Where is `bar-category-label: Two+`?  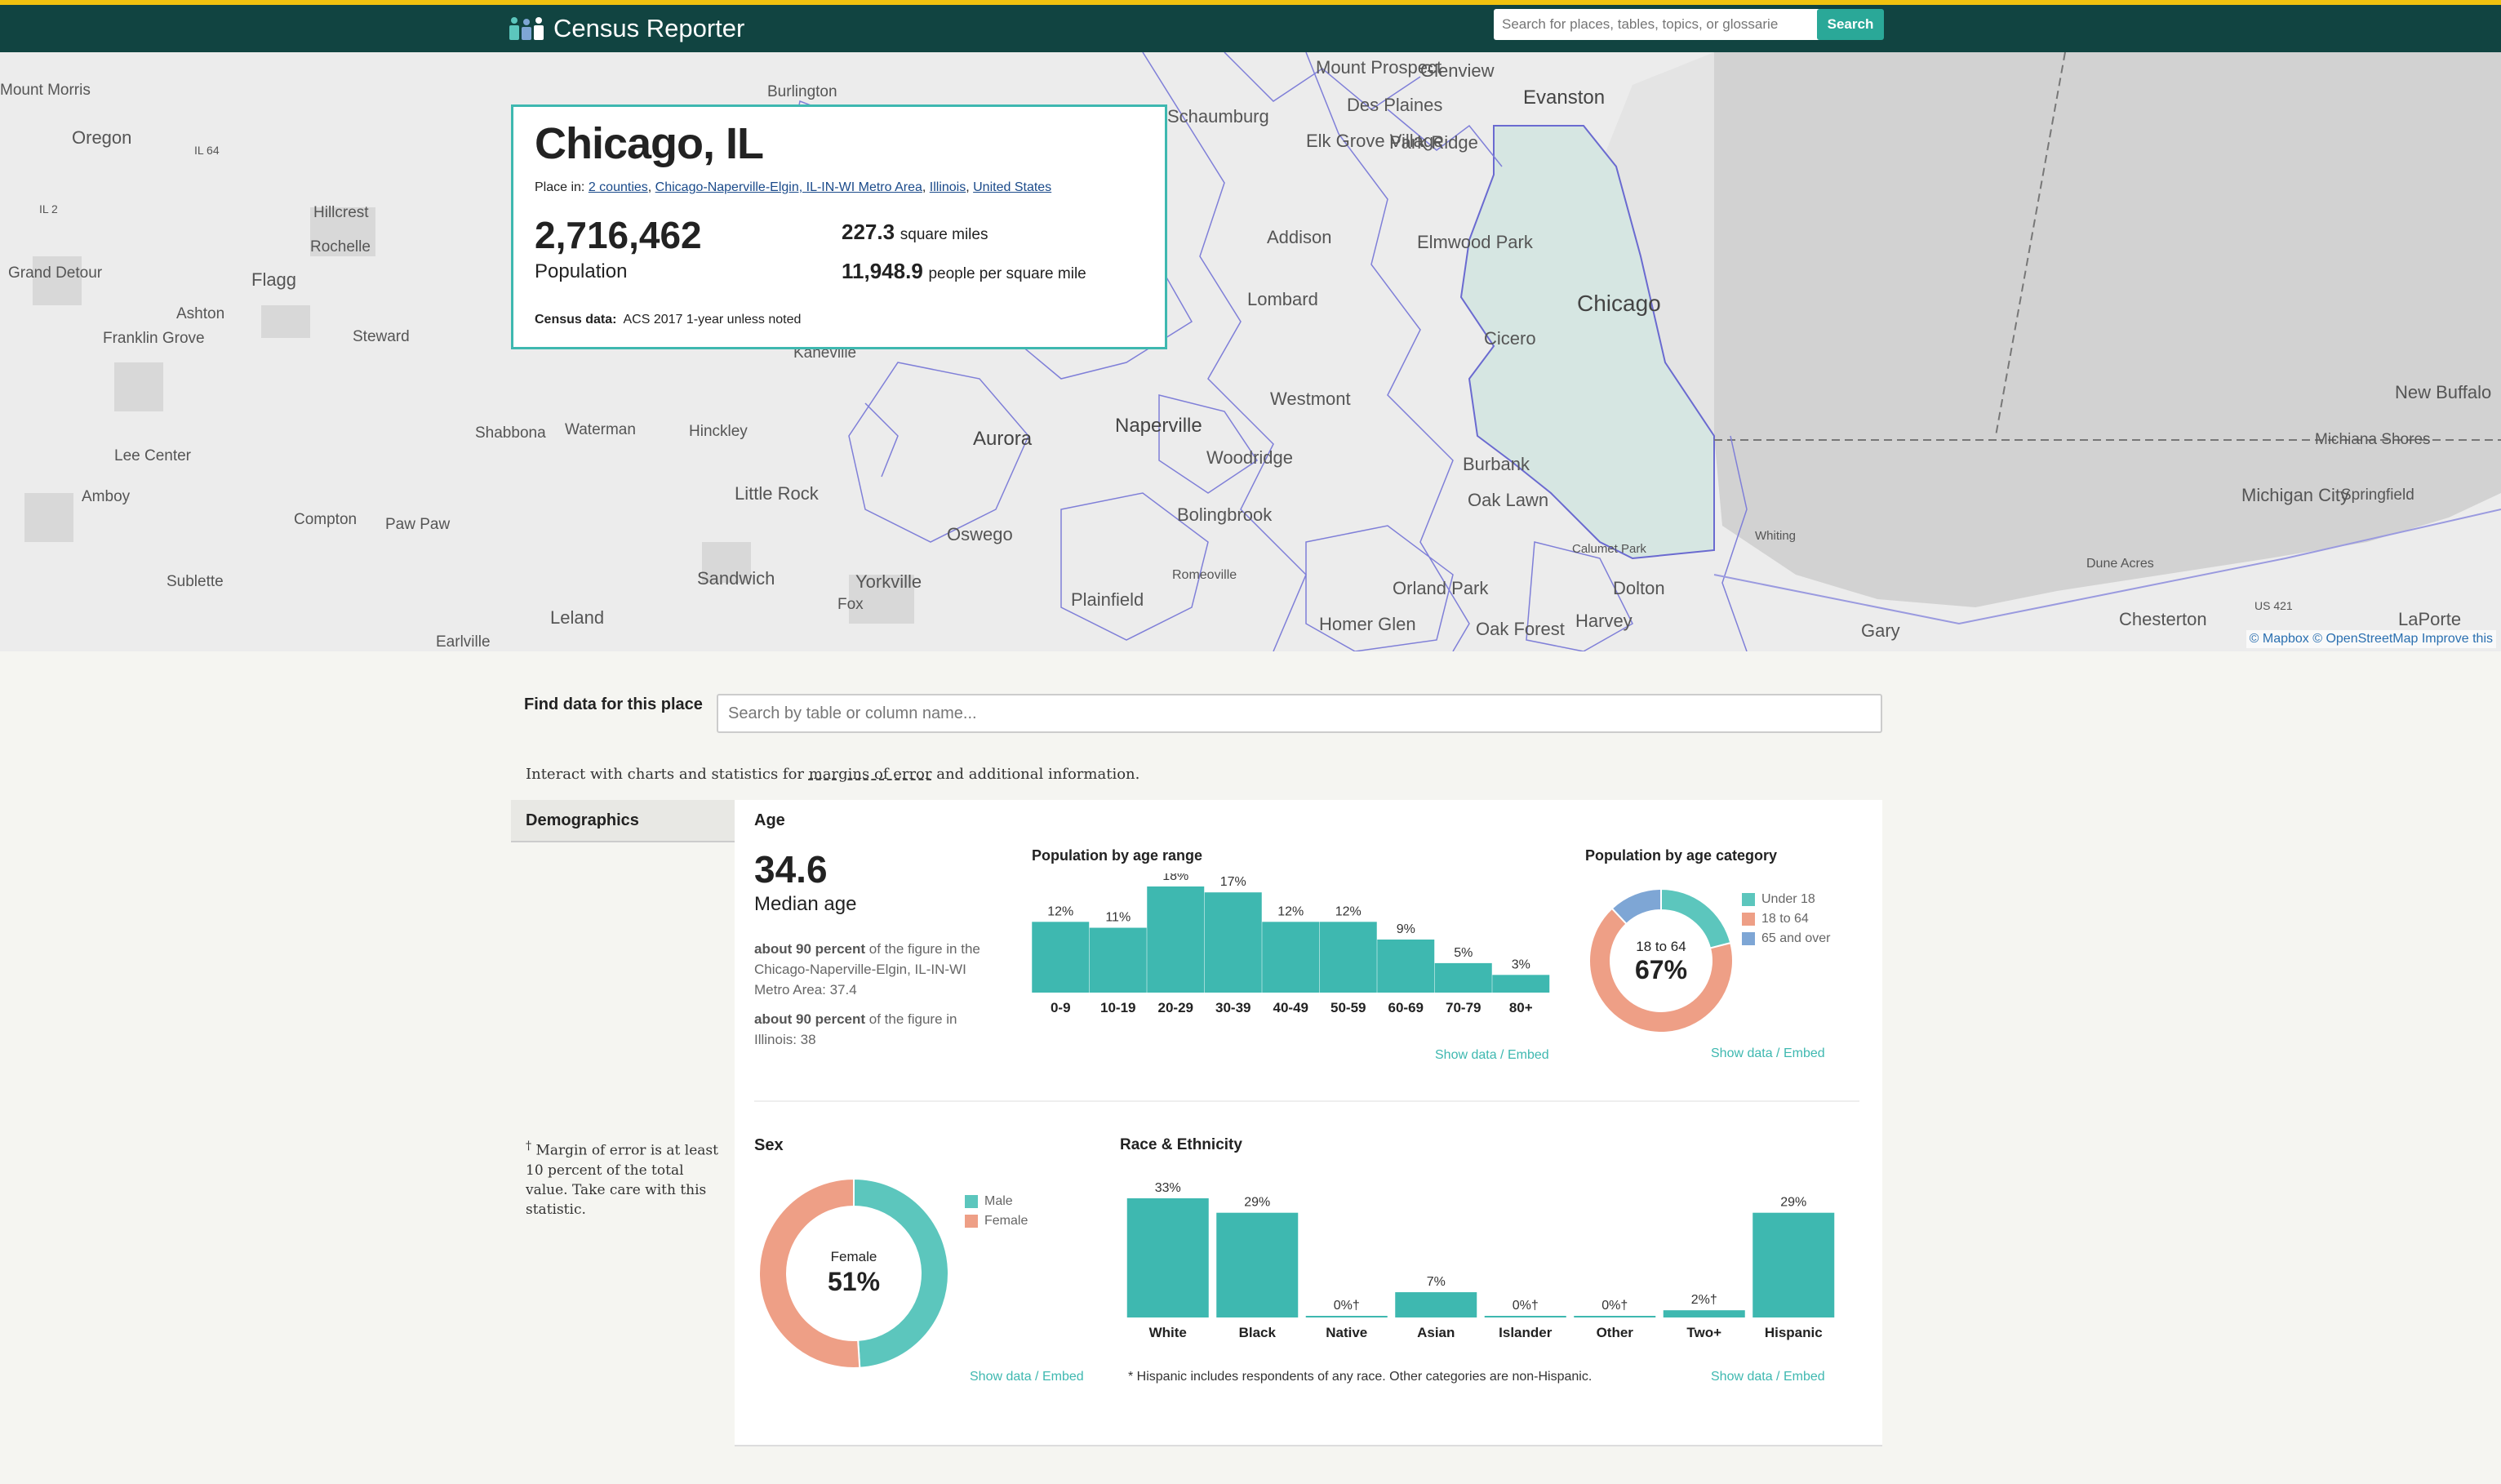 bar-category-label: Two+ is located at coordinates (1703, 1332).